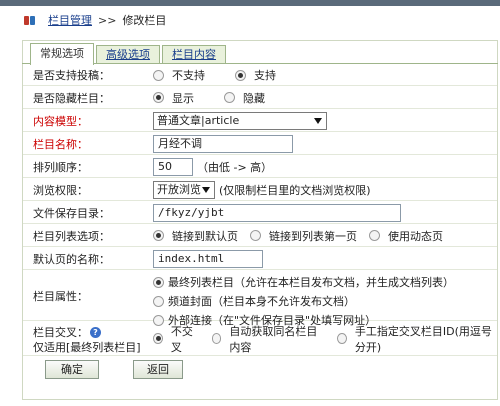 Image resolution: width=500 pixels, height=406 pixels. I want to click on radio-dynamic-page-label: 使用动态页, so click(415, 236).